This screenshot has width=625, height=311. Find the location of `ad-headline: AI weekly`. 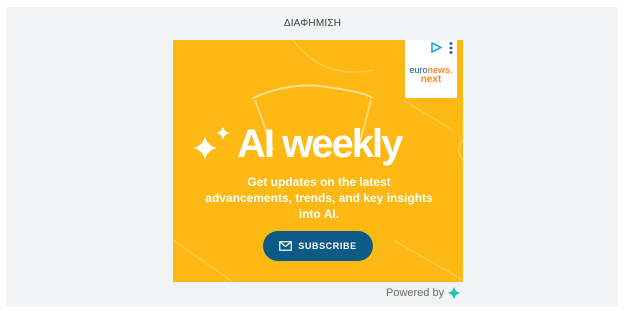

ad-headline: AI weekly is located at coordinates (320, 144).